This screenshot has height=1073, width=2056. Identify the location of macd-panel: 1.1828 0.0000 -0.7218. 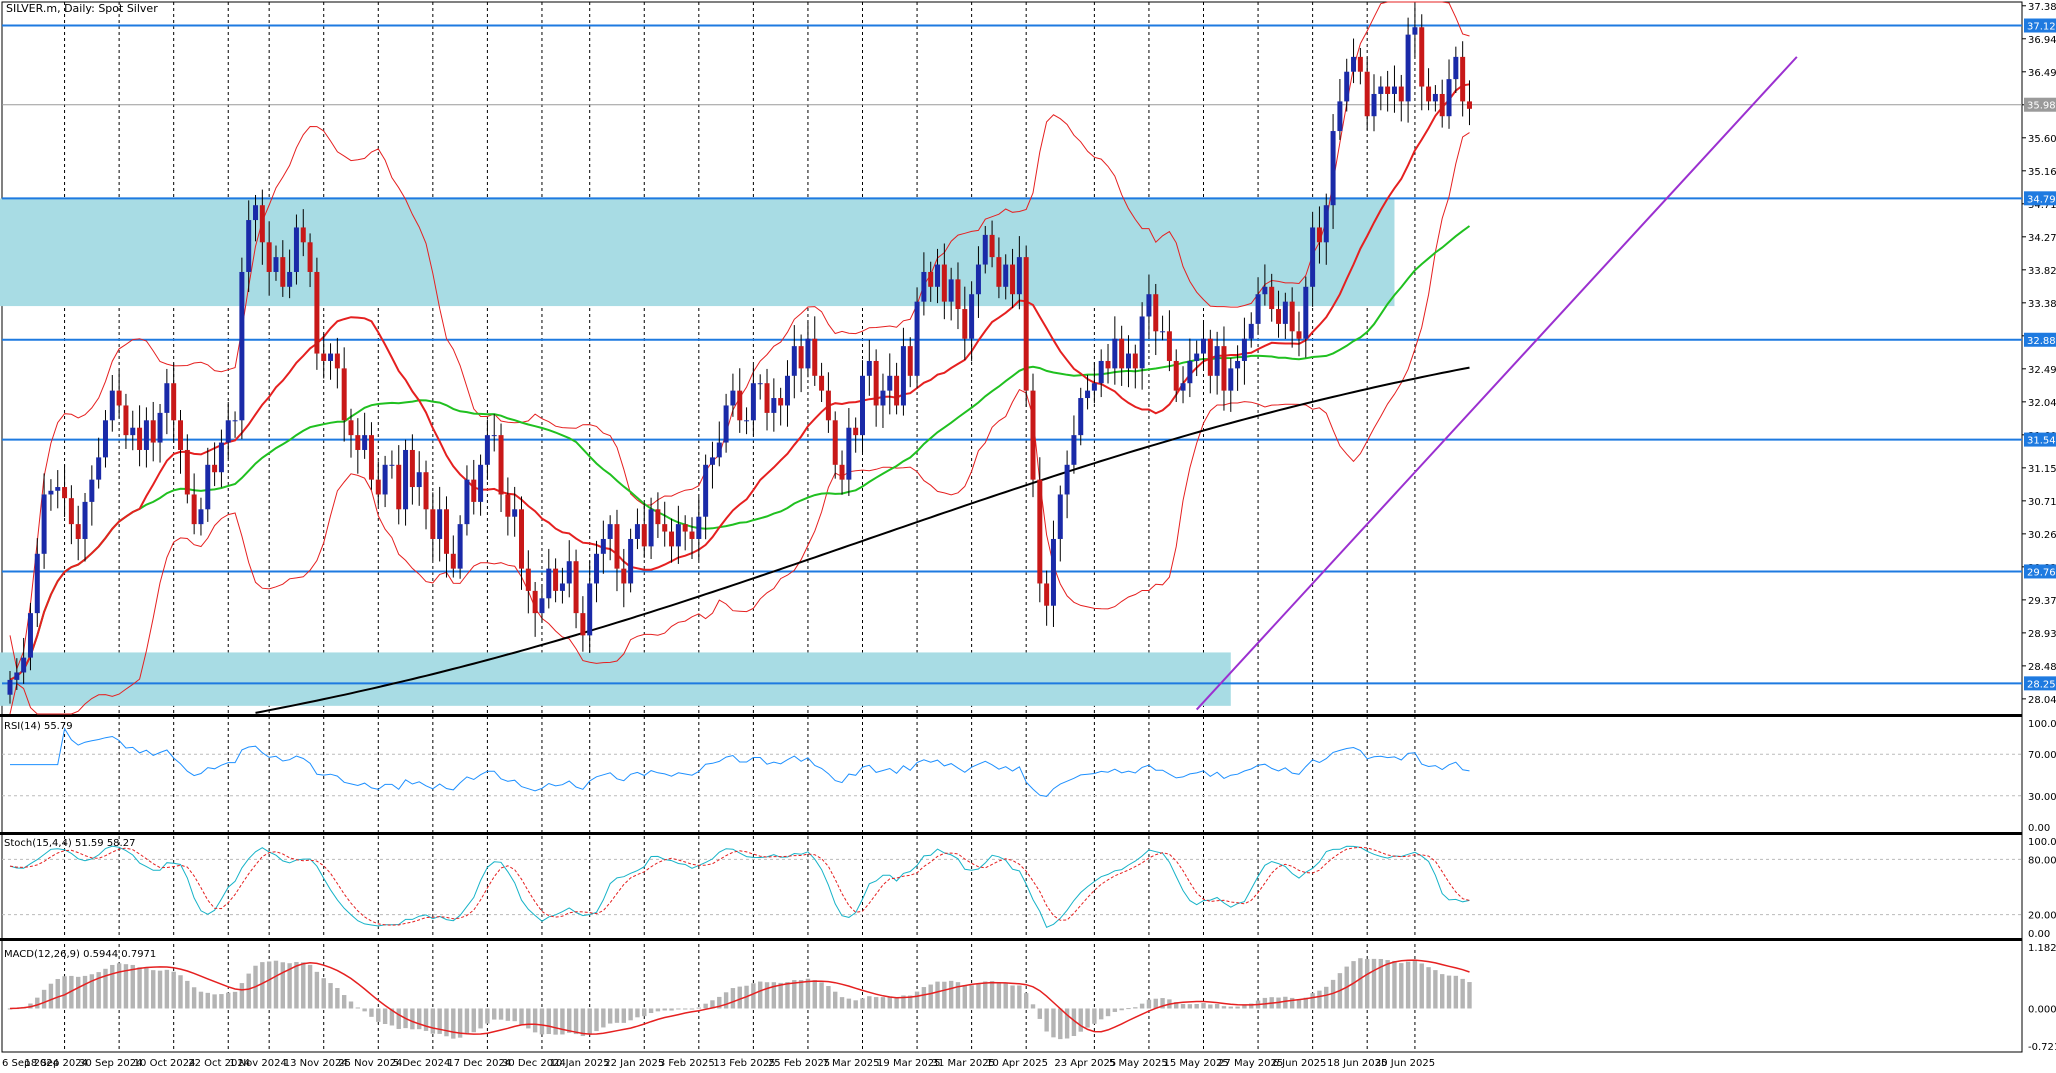
(1031, 998).